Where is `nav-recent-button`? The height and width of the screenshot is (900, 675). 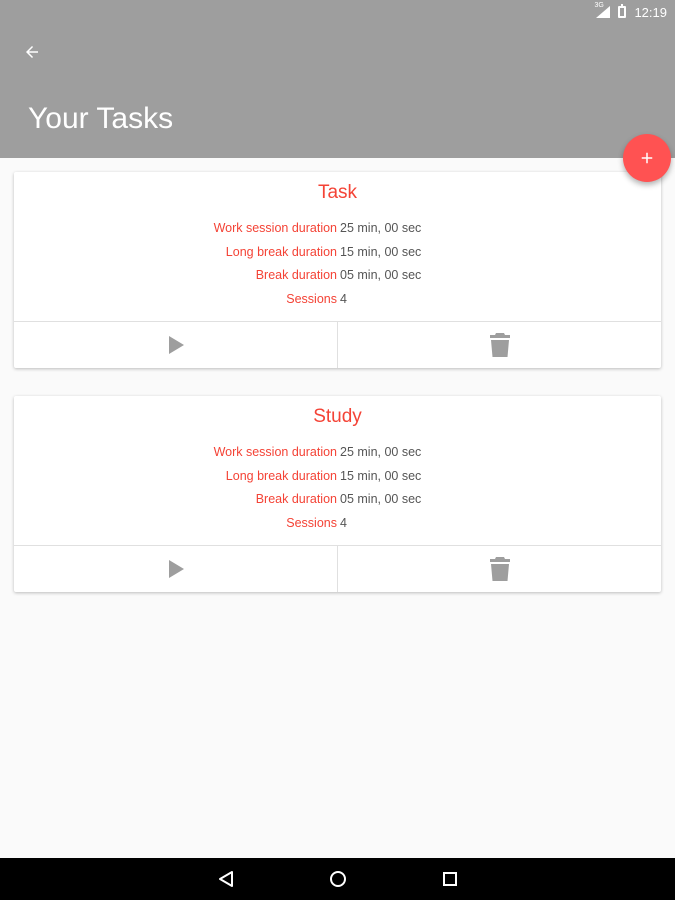
nav-recent-button is located at coordinates (450, 879).